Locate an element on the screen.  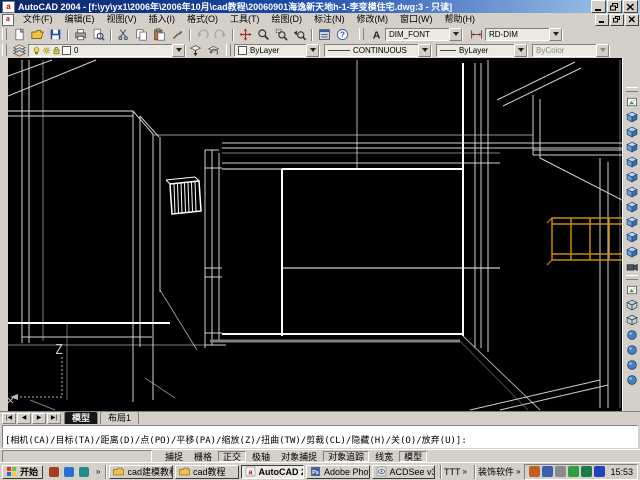
layer-dropdown-button is located at coordinates (178, 50).